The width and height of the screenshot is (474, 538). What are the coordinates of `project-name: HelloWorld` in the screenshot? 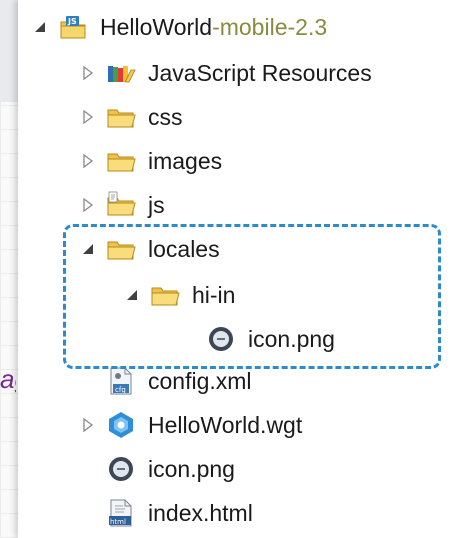 It's located at (156, 26).